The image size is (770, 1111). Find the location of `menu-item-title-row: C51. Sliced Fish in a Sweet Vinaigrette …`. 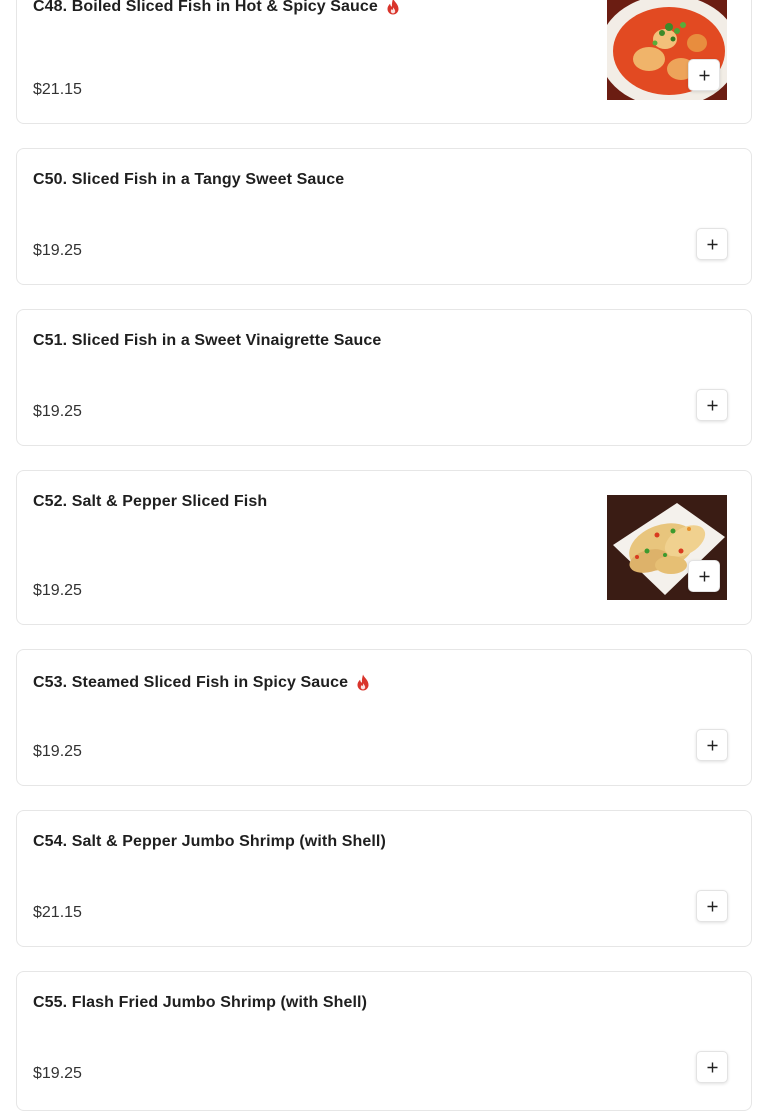

menu-item-title-row: C51. Sliced Fish in a Sweet Vinaigrette … is located at coordinates (207, 341).